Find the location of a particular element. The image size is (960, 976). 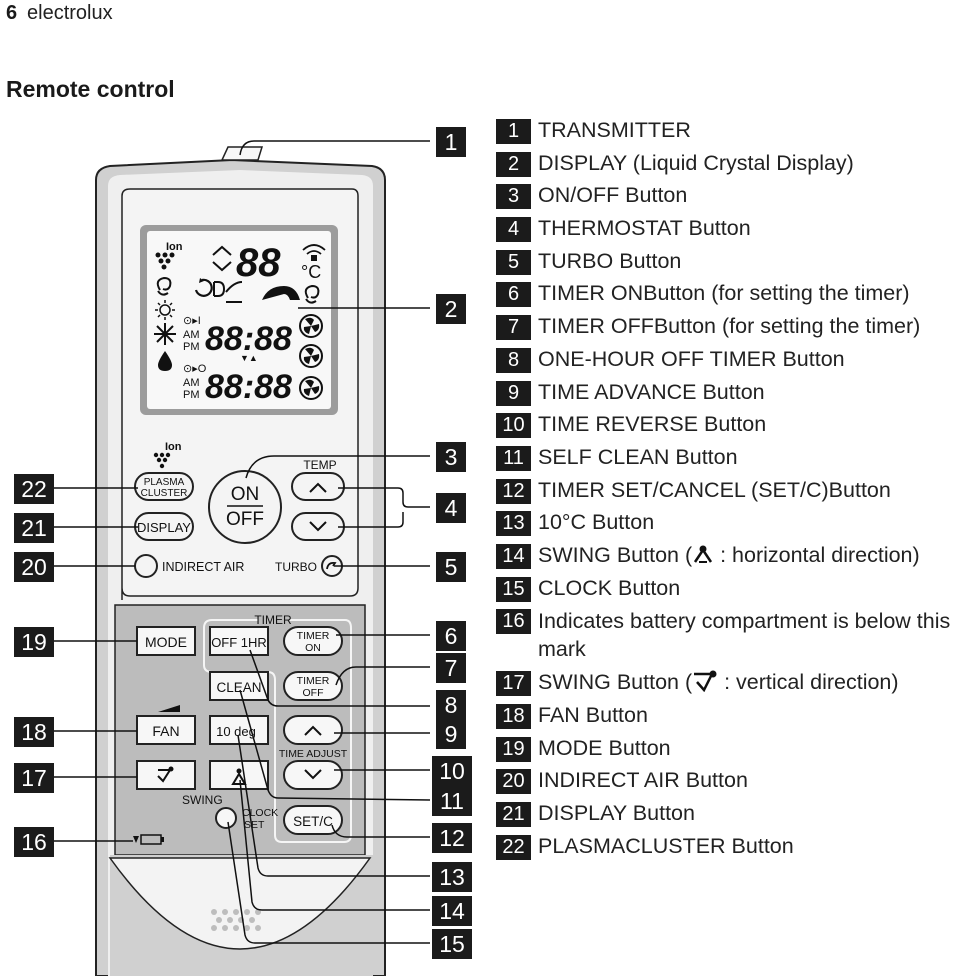

legend-text: DISPLAY (Liquid Crystal Display) is located at coordinates (696, 162).